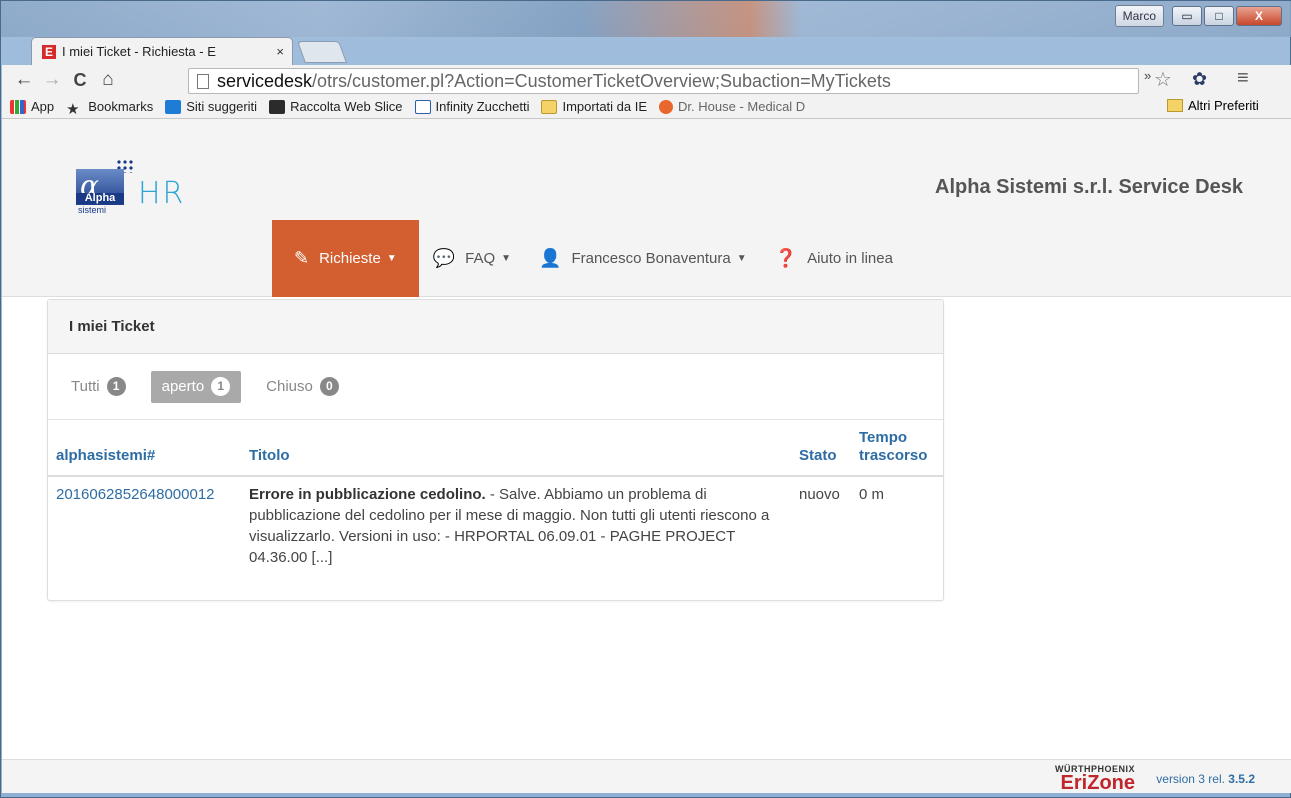  What do you see at coordinates (32, 106) in the screenshot?
I see `bookmark-app: App` at bounding box center [32, 106].